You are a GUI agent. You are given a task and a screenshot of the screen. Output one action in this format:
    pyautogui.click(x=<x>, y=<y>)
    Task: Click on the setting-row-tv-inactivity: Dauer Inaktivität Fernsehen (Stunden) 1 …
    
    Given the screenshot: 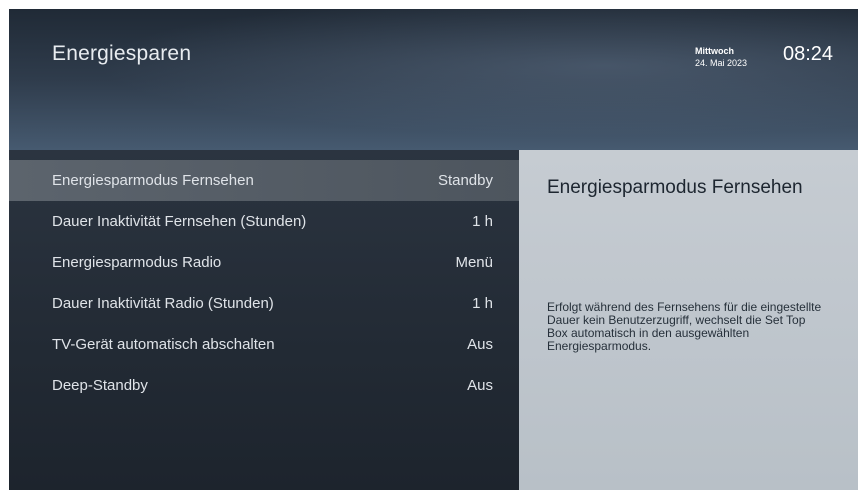 What is the action you would take?
    pyautogui.click(x=264, y=221)
    